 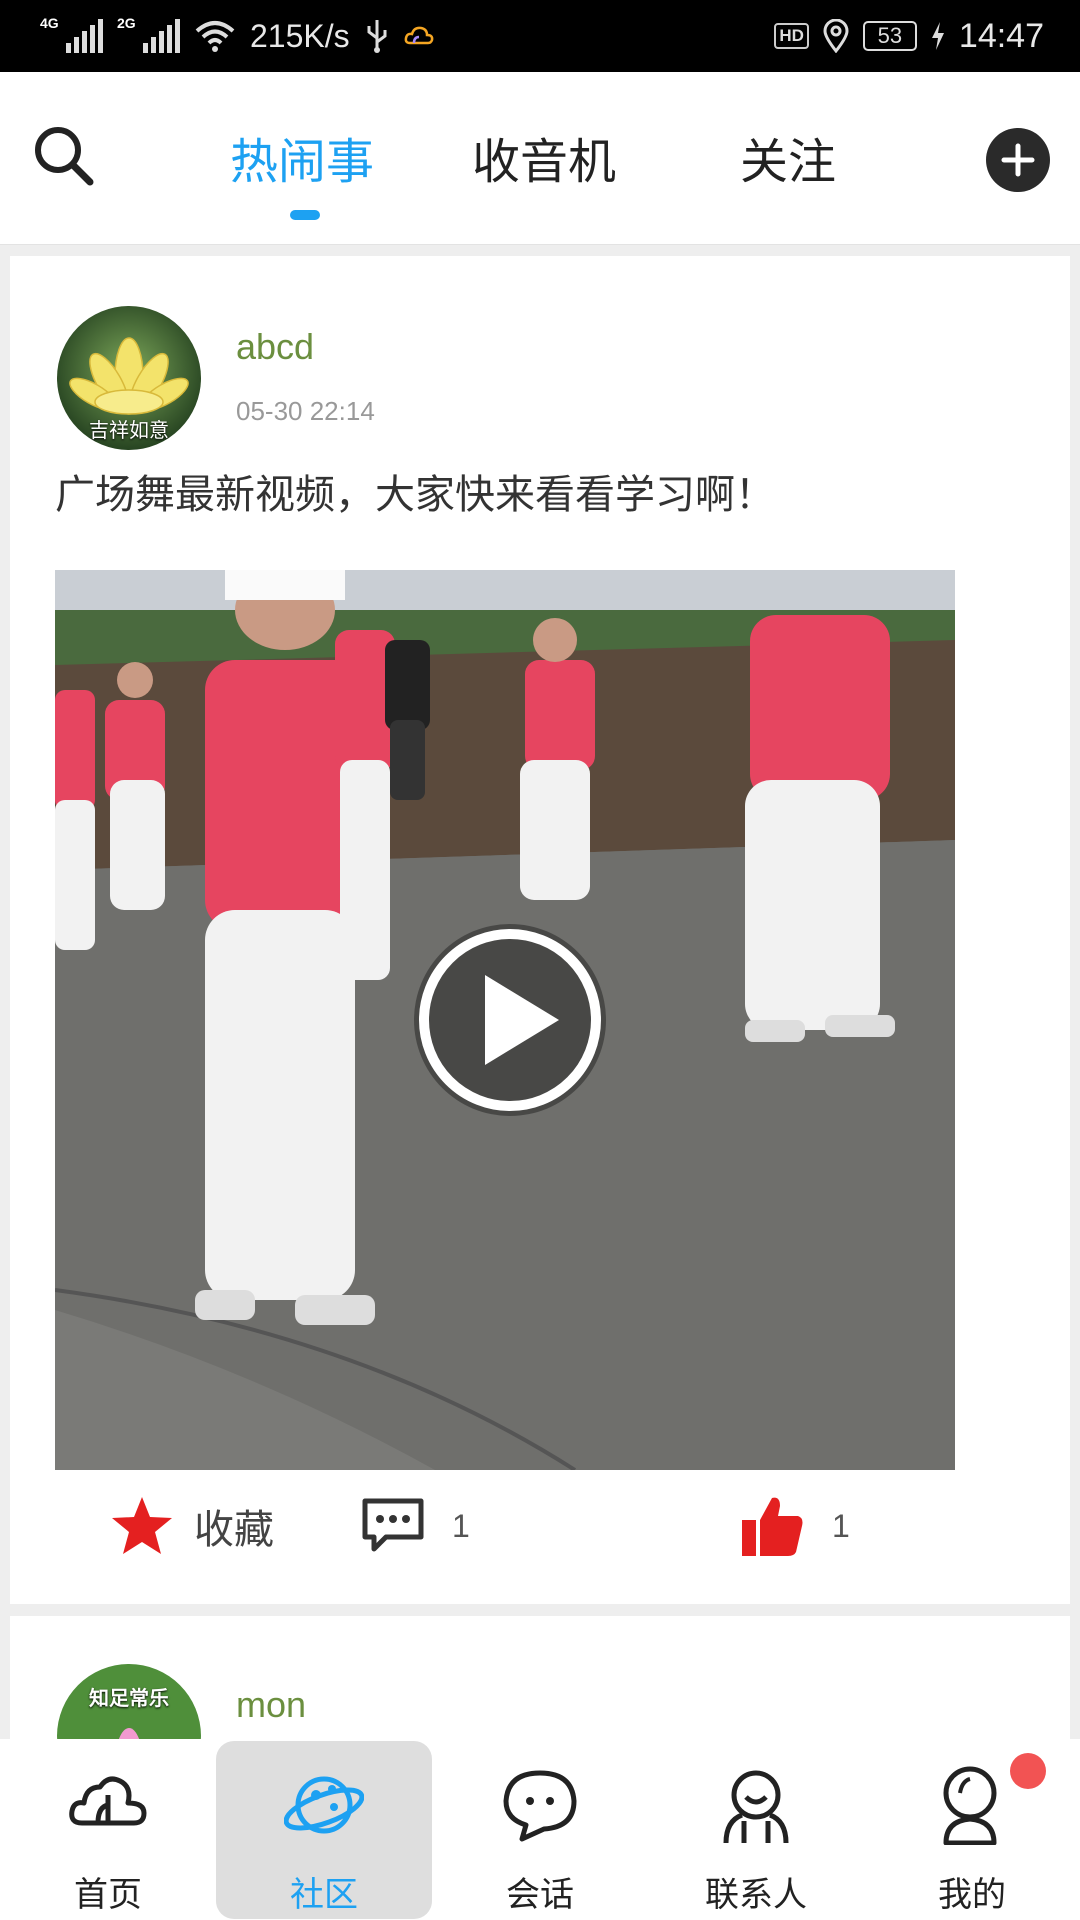 What do you see at coordinates (142, 1525) in the screenshot?
I see `star-icon` at bounding box center [142, 1525].